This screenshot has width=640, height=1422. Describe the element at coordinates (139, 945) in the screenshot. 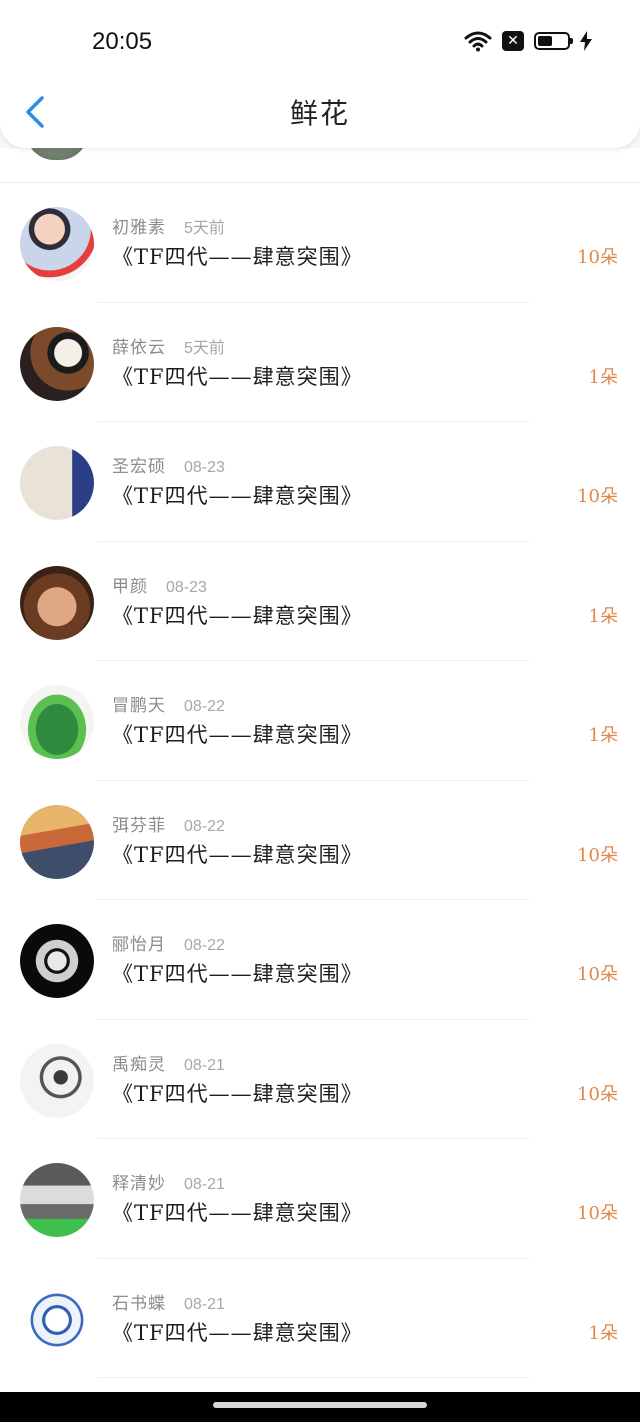

I see `user-name: 郦怡月` at that location.